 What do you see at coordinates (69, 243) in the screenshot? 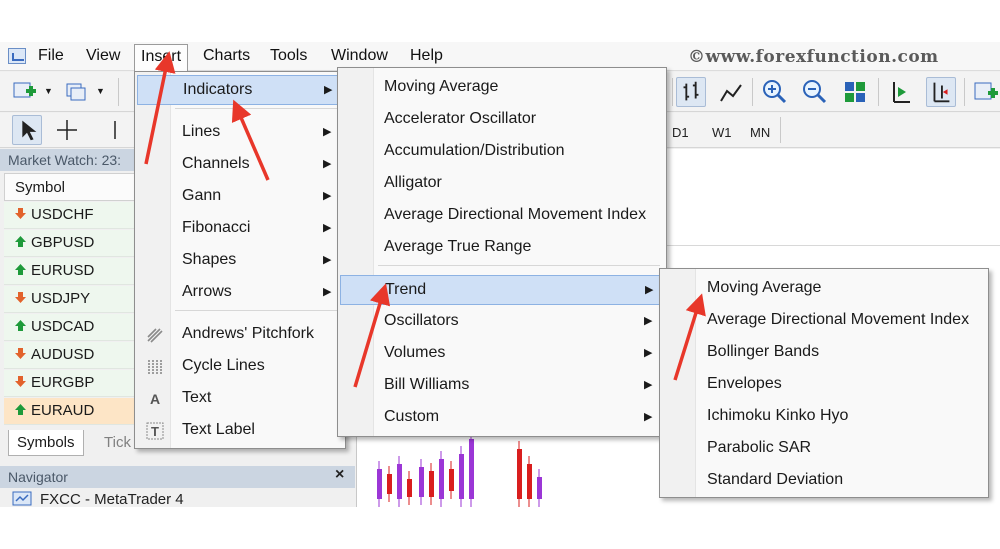
I see `symbol-row-gbpusd: GBPUSD` at bounding box center [69, 243].